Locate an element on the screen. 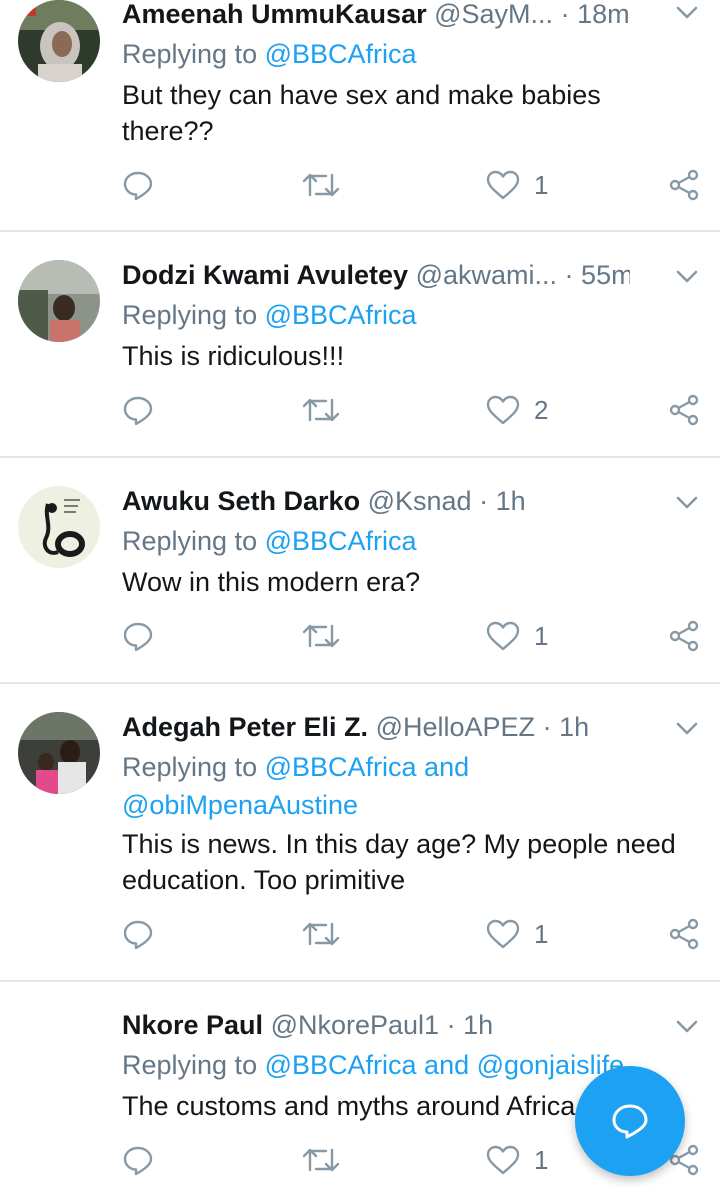 The height and width of the screenshot is (1187, 720). display-name: Adegah Peter Eli Z. is located at coordinates (245, 727).